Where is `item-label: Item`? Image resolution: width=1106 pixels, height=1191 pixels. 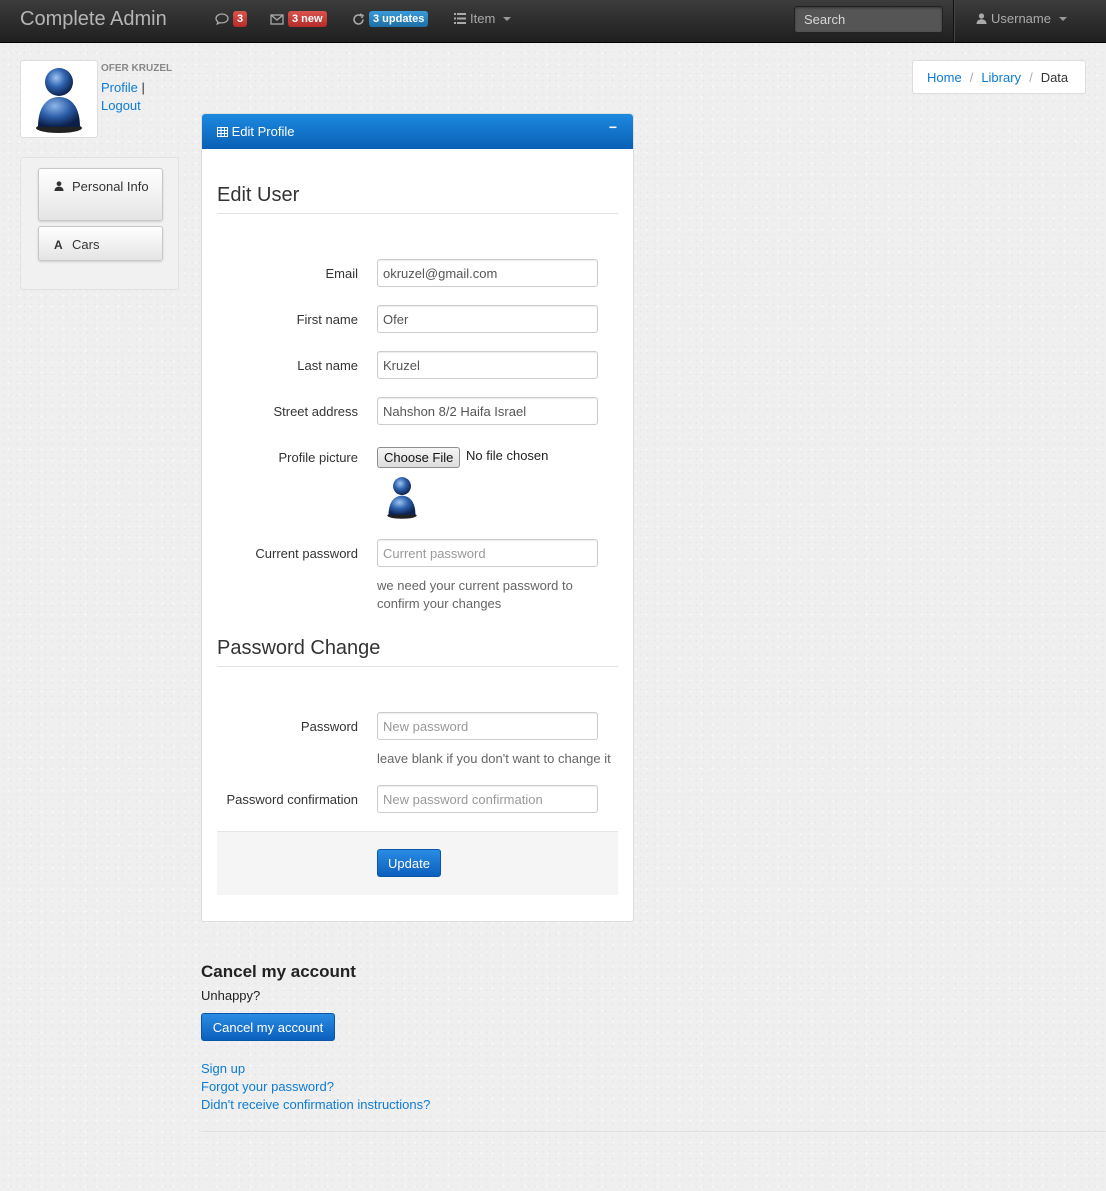 item-label: Item is located at coordinates (483, 18).